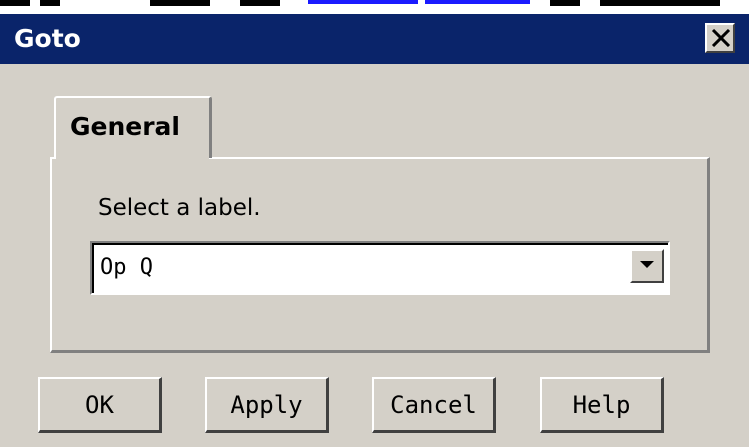 This screenshot has width=749, height=447. I want to click on chevron-down-icon, so click(647, 264).